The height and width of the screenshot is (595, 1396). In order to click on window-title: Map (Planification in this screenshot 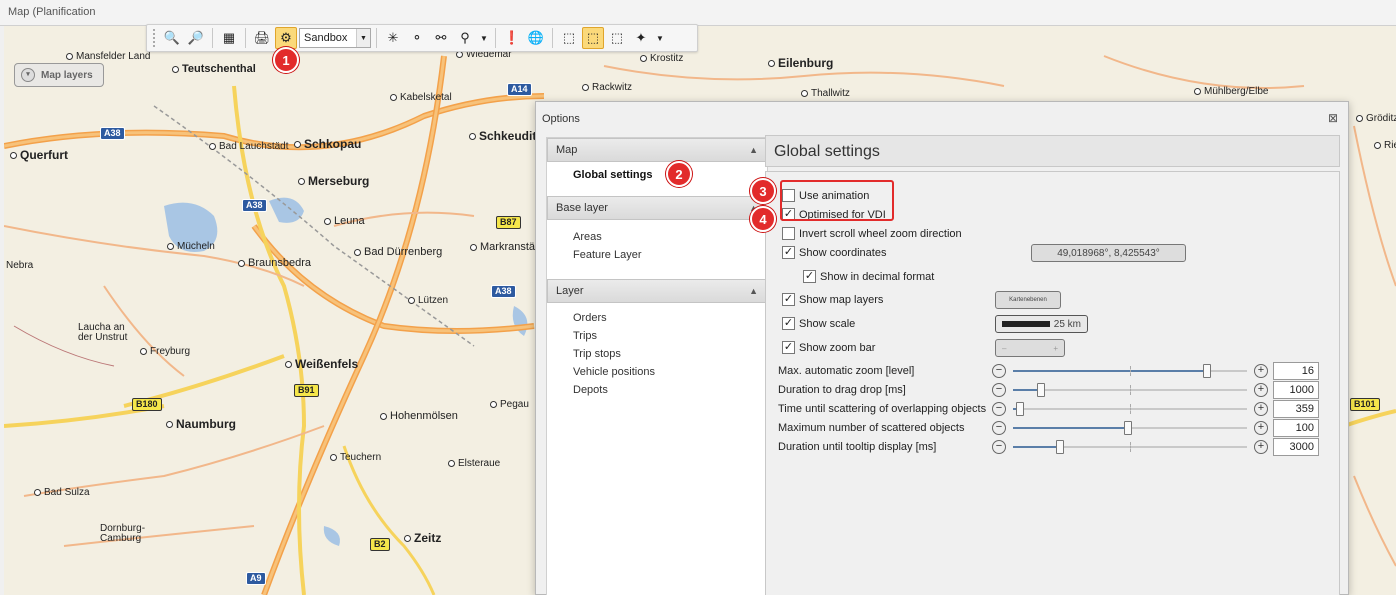, I will do `click(698, 13)`.